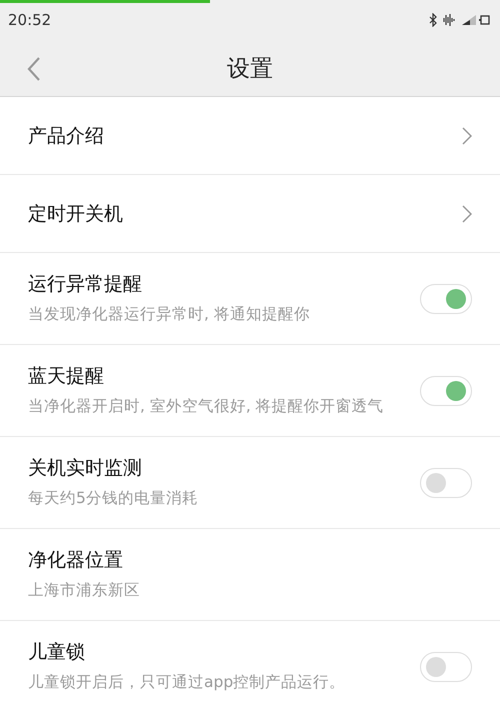 This screenshot has height=711, width=500. Describe the element at coordinates (66, 377) in the screenshot. I see `row-title: 蓝天提醒` at that location.